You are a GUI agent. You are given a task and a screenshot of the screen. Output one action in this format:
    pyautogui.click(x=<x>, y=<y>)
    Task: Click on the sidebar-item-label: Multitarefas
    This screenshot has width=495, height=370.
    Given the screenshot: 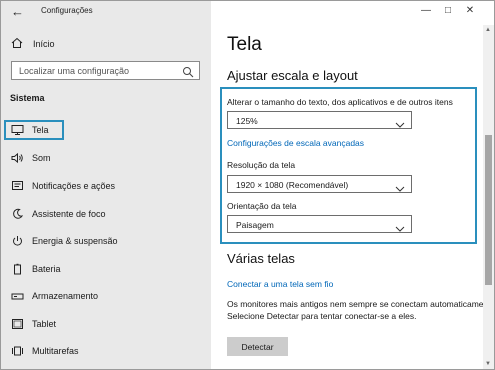 What is the action you would take?
    pyautogui.click(x=55, y=351)
    